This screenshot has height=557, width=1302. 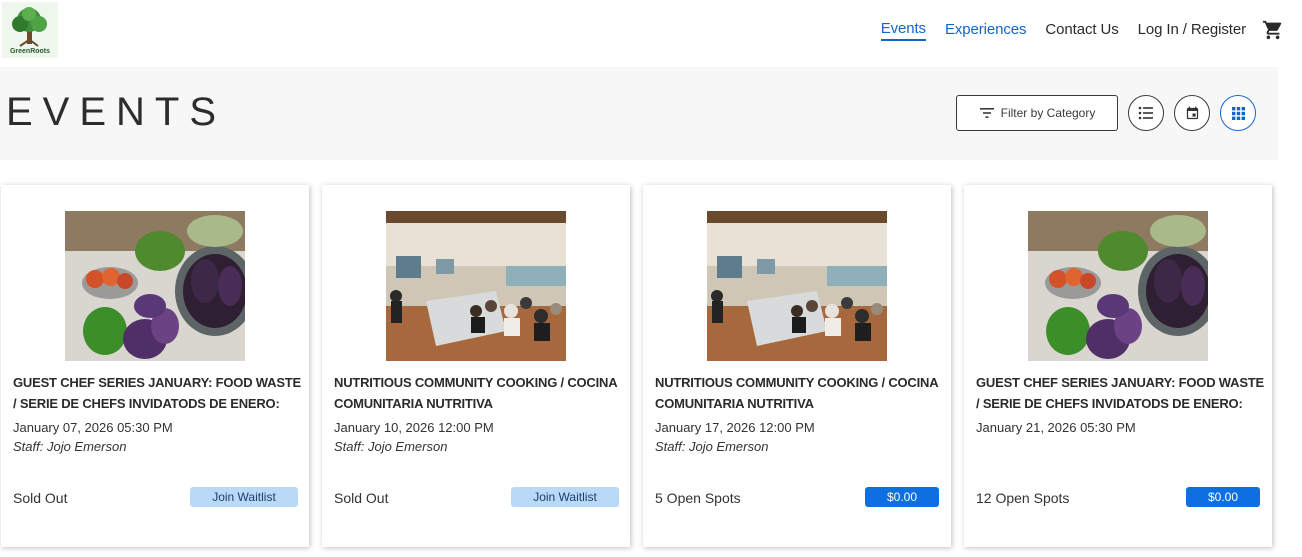 I want to click on list-view-button, so click(x=1146, y=113).